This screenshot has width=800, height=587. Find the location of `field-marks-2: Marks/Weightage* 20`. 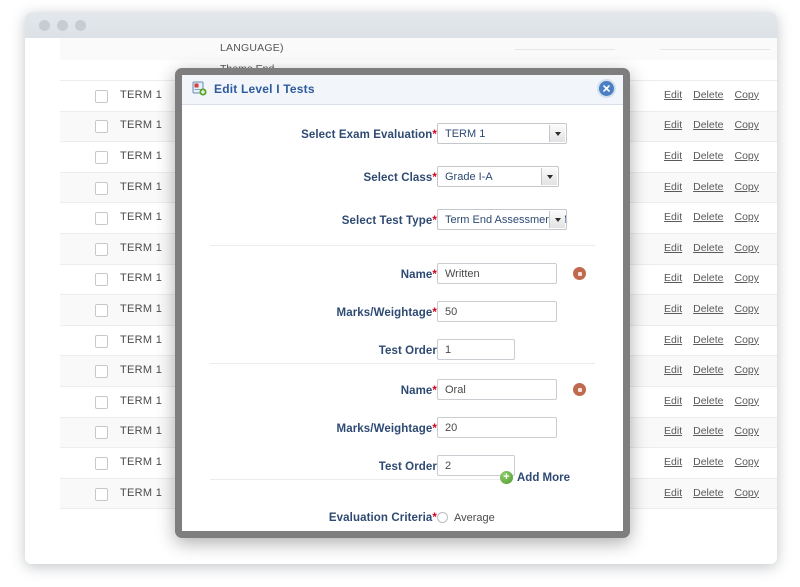

field-marks-2: Marks/Weightage* 20 is located at coordinates (402, 431).